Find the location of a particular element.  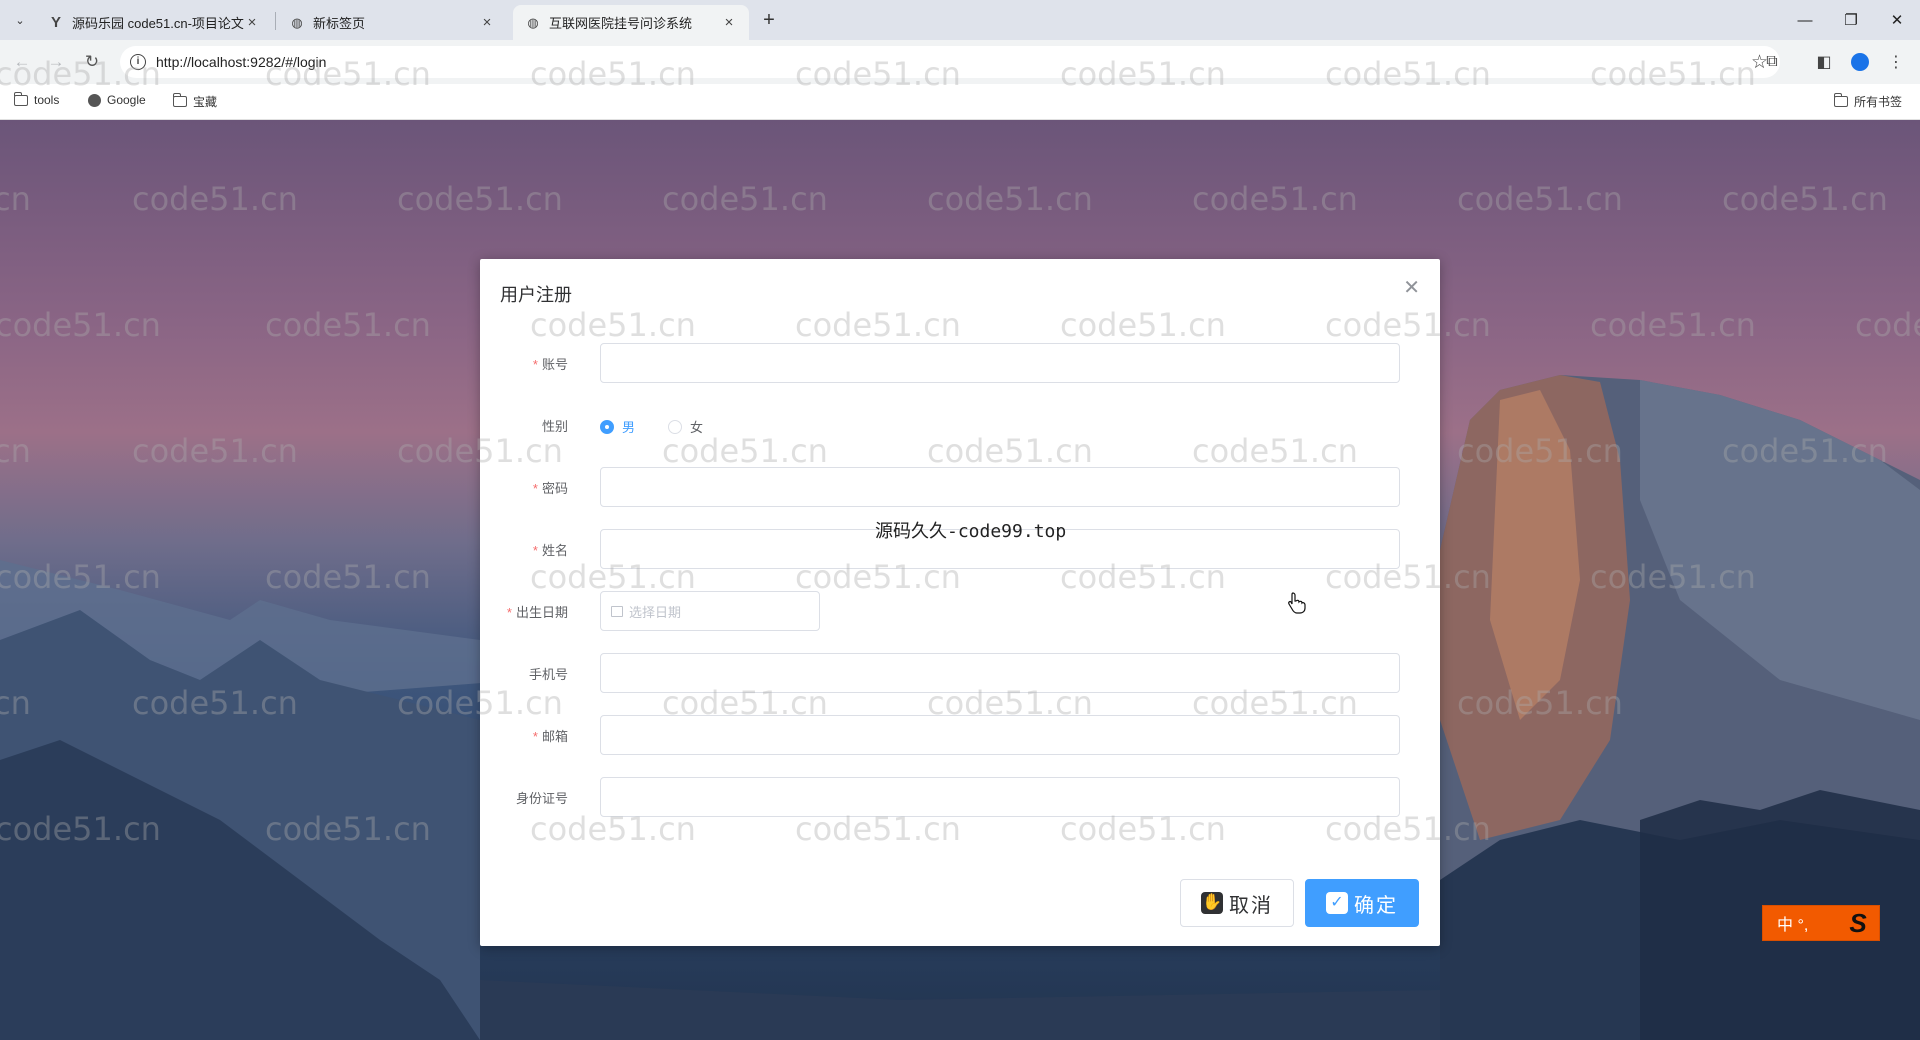

overlay-watermark-text: 源码久久-code99.top is located at coordinates (971, 531).